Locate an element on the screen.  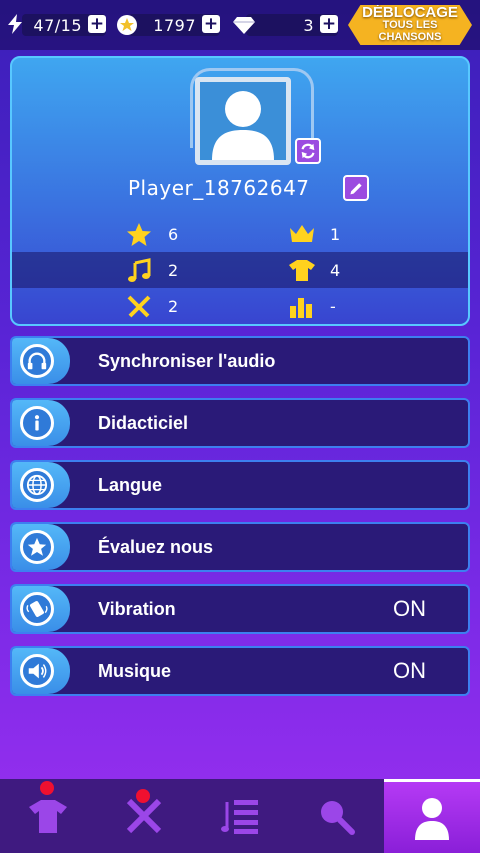
rate-us-button: Évaluez nous is located at coordinates (240, 547).